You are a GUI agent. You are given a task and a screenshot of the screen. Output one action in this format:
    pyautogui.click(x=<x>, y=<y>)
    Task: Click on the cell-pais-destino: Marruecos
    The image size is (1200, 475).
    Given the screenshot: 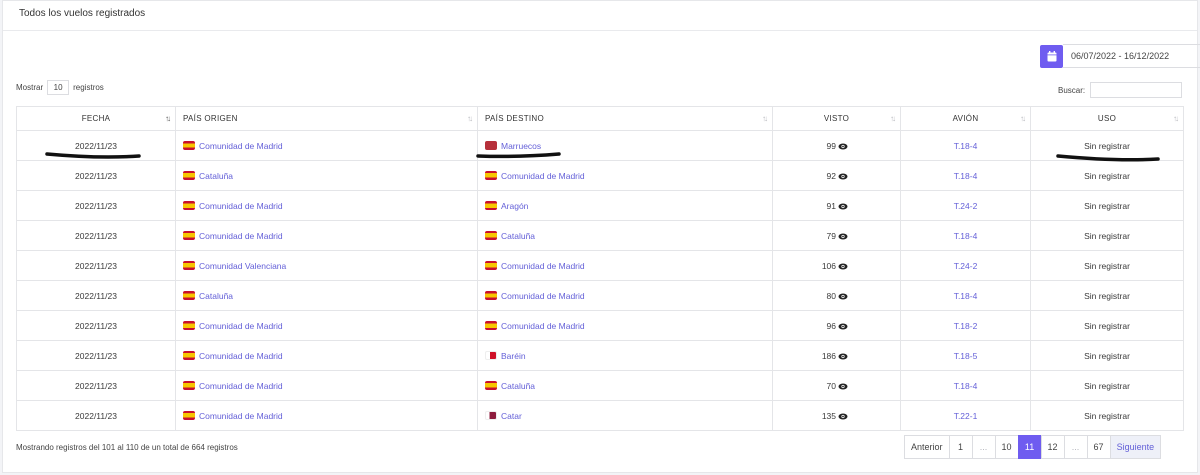 What is the action you would take?
    pyautogui.click(x=625, y=145)
    